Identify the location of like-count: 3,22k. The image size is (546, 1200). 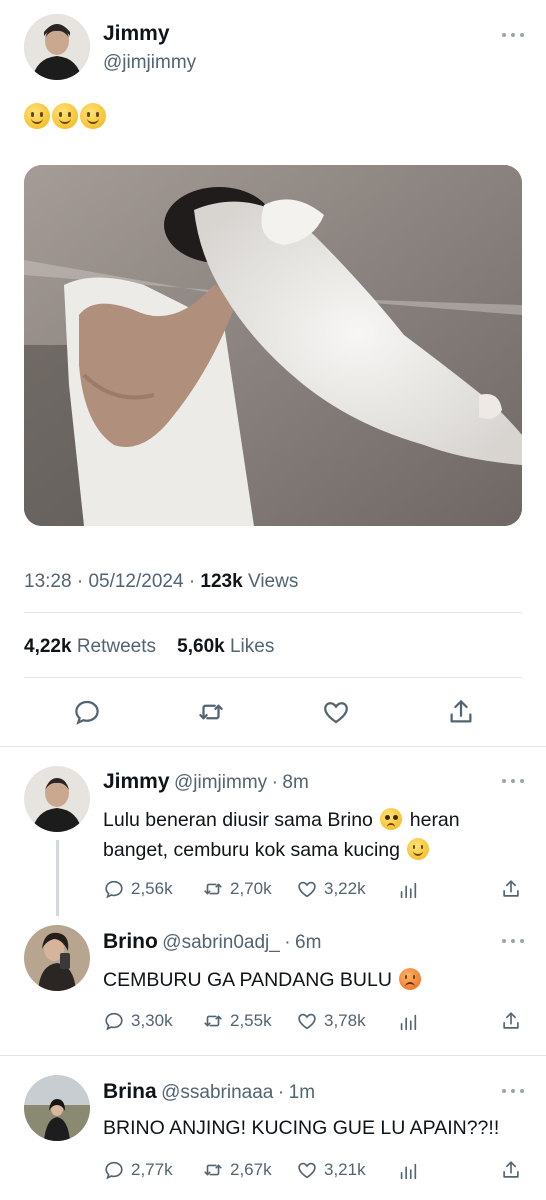
(331, 889).